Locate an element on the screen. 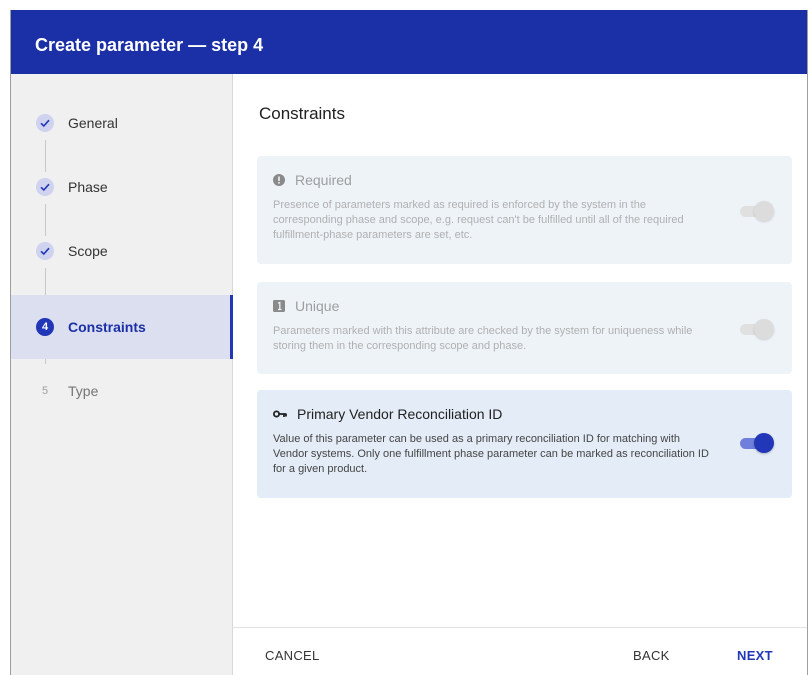  required-toggle is located at coordinates (757, 211).